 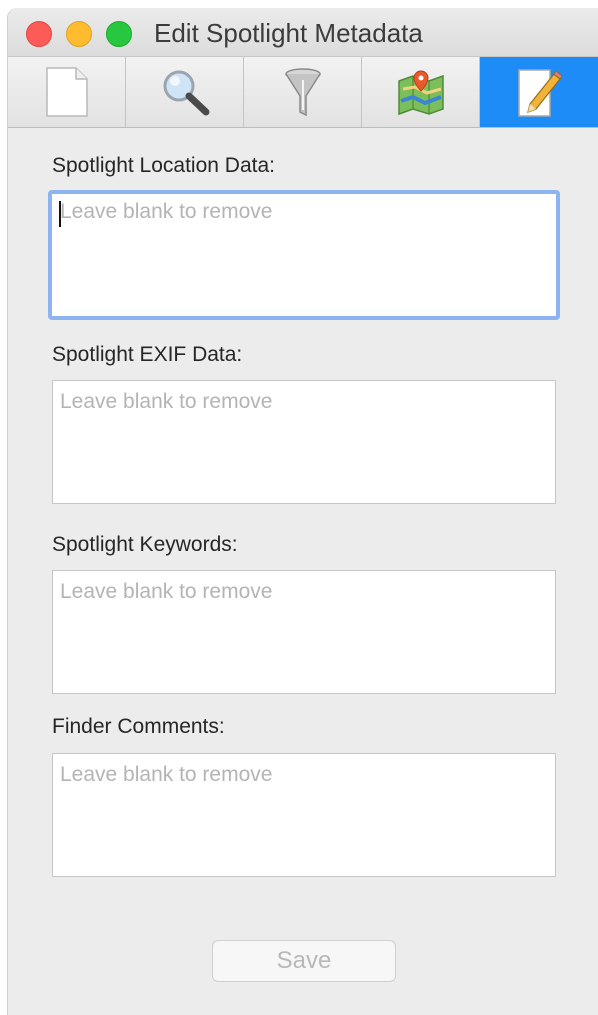 What do you see at coordinates (304, 442) in the screenshot?
I see `exif-data-field: Leave blank to remove` at bounding box center [304, 442].